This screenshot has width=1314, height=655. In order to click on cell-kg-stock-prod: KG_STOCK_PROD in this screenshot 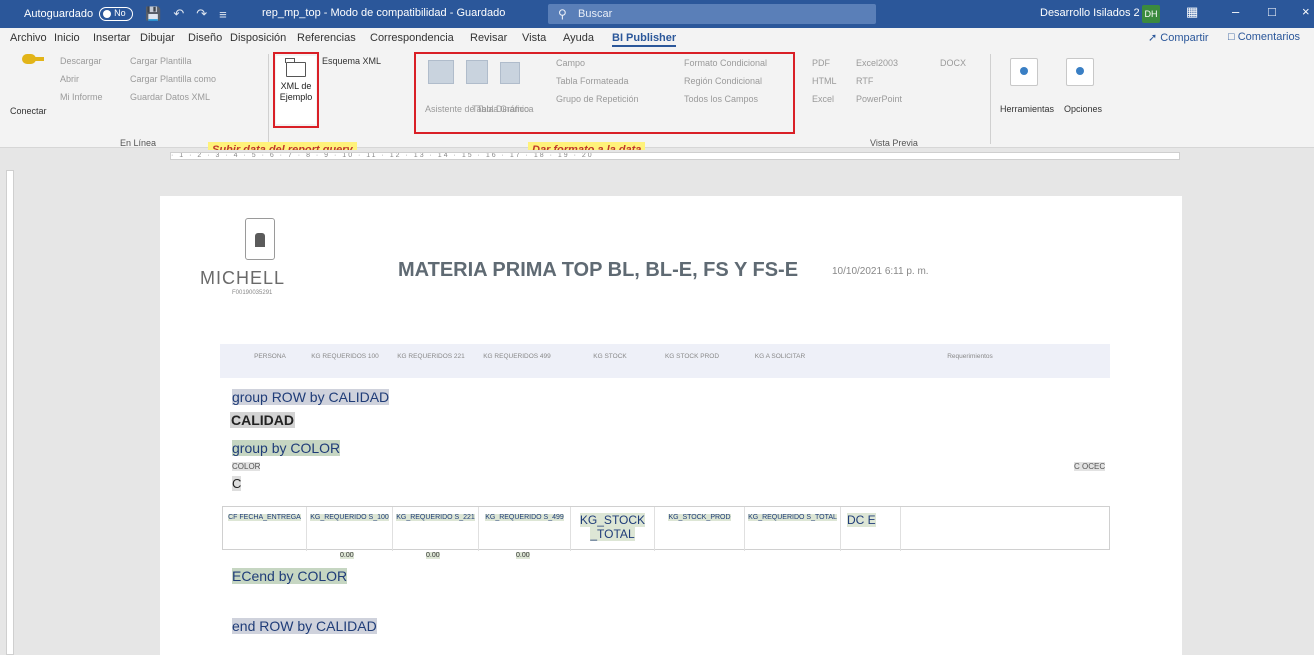, I will do `click(700, 529)`.